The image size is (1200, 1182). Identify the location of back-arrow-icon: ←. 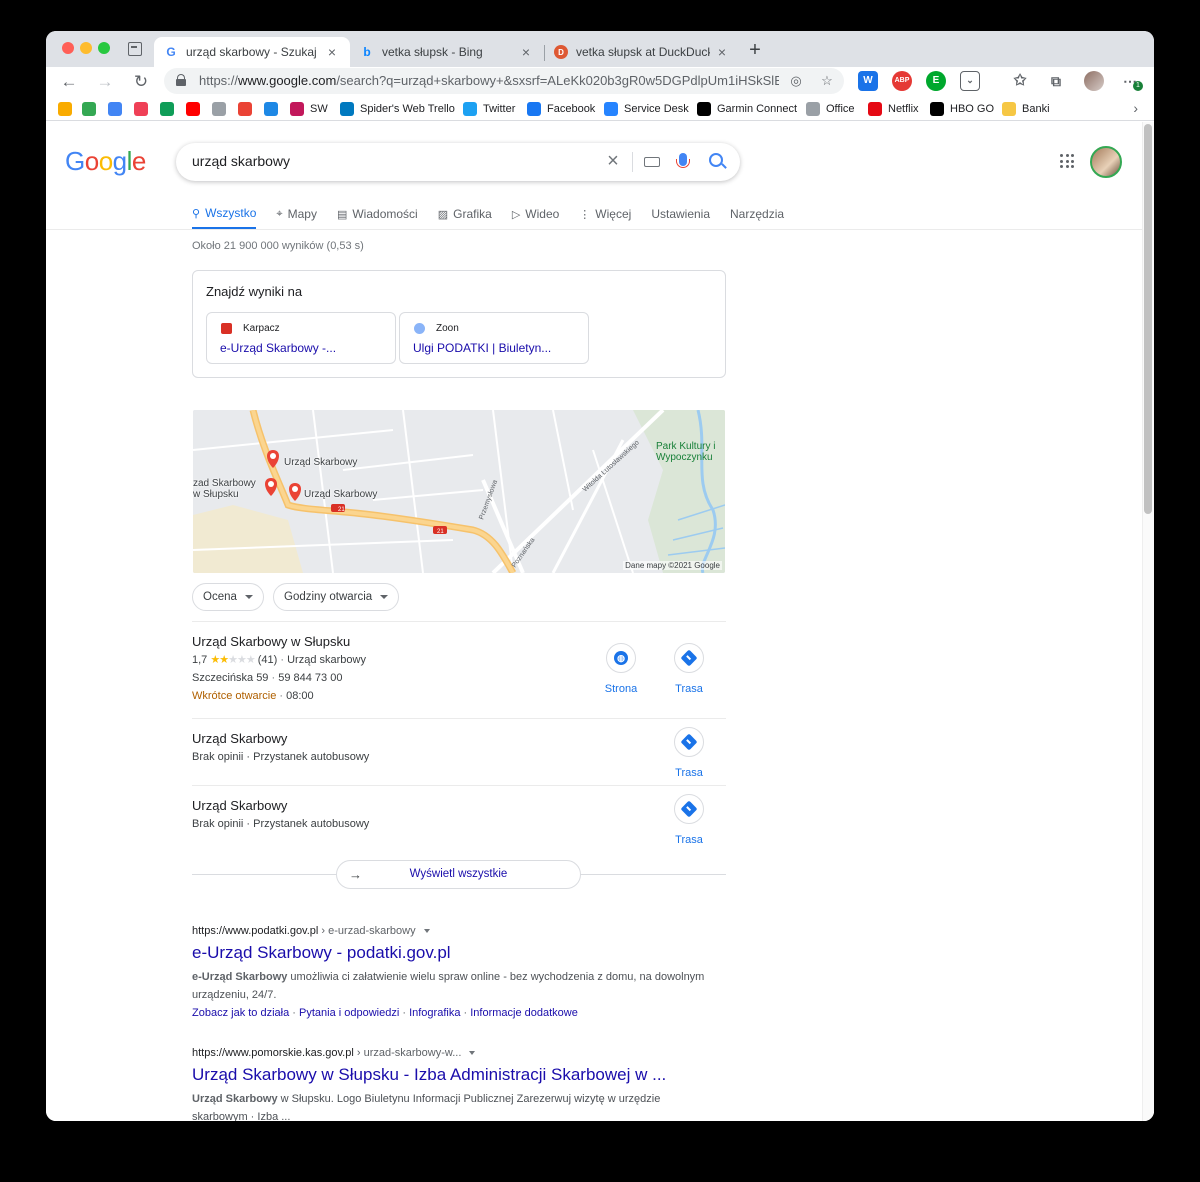
(69, 82).